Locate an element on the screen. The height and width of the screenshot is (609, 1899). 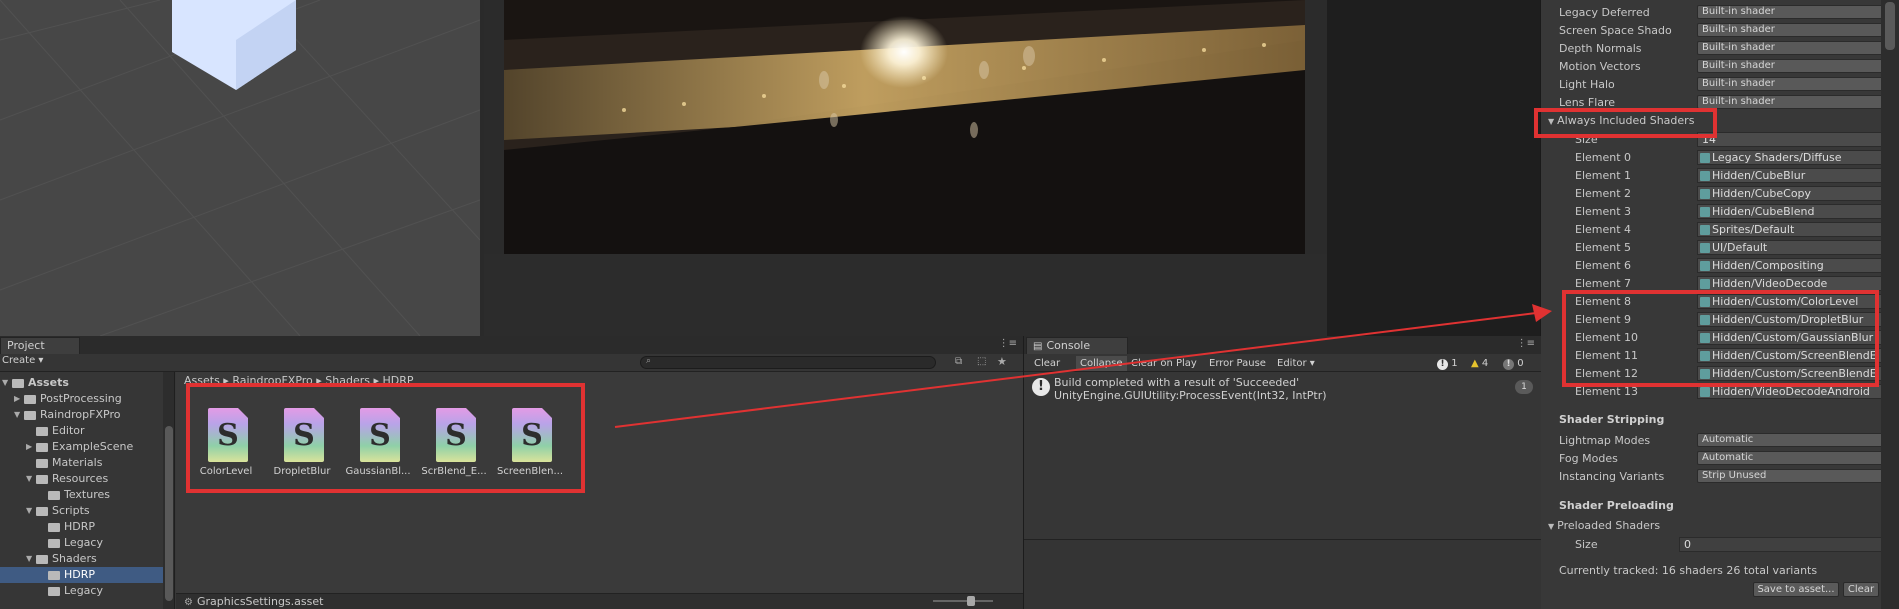
asset-name-label: ColorLevel is located at coordinates (226, 471).